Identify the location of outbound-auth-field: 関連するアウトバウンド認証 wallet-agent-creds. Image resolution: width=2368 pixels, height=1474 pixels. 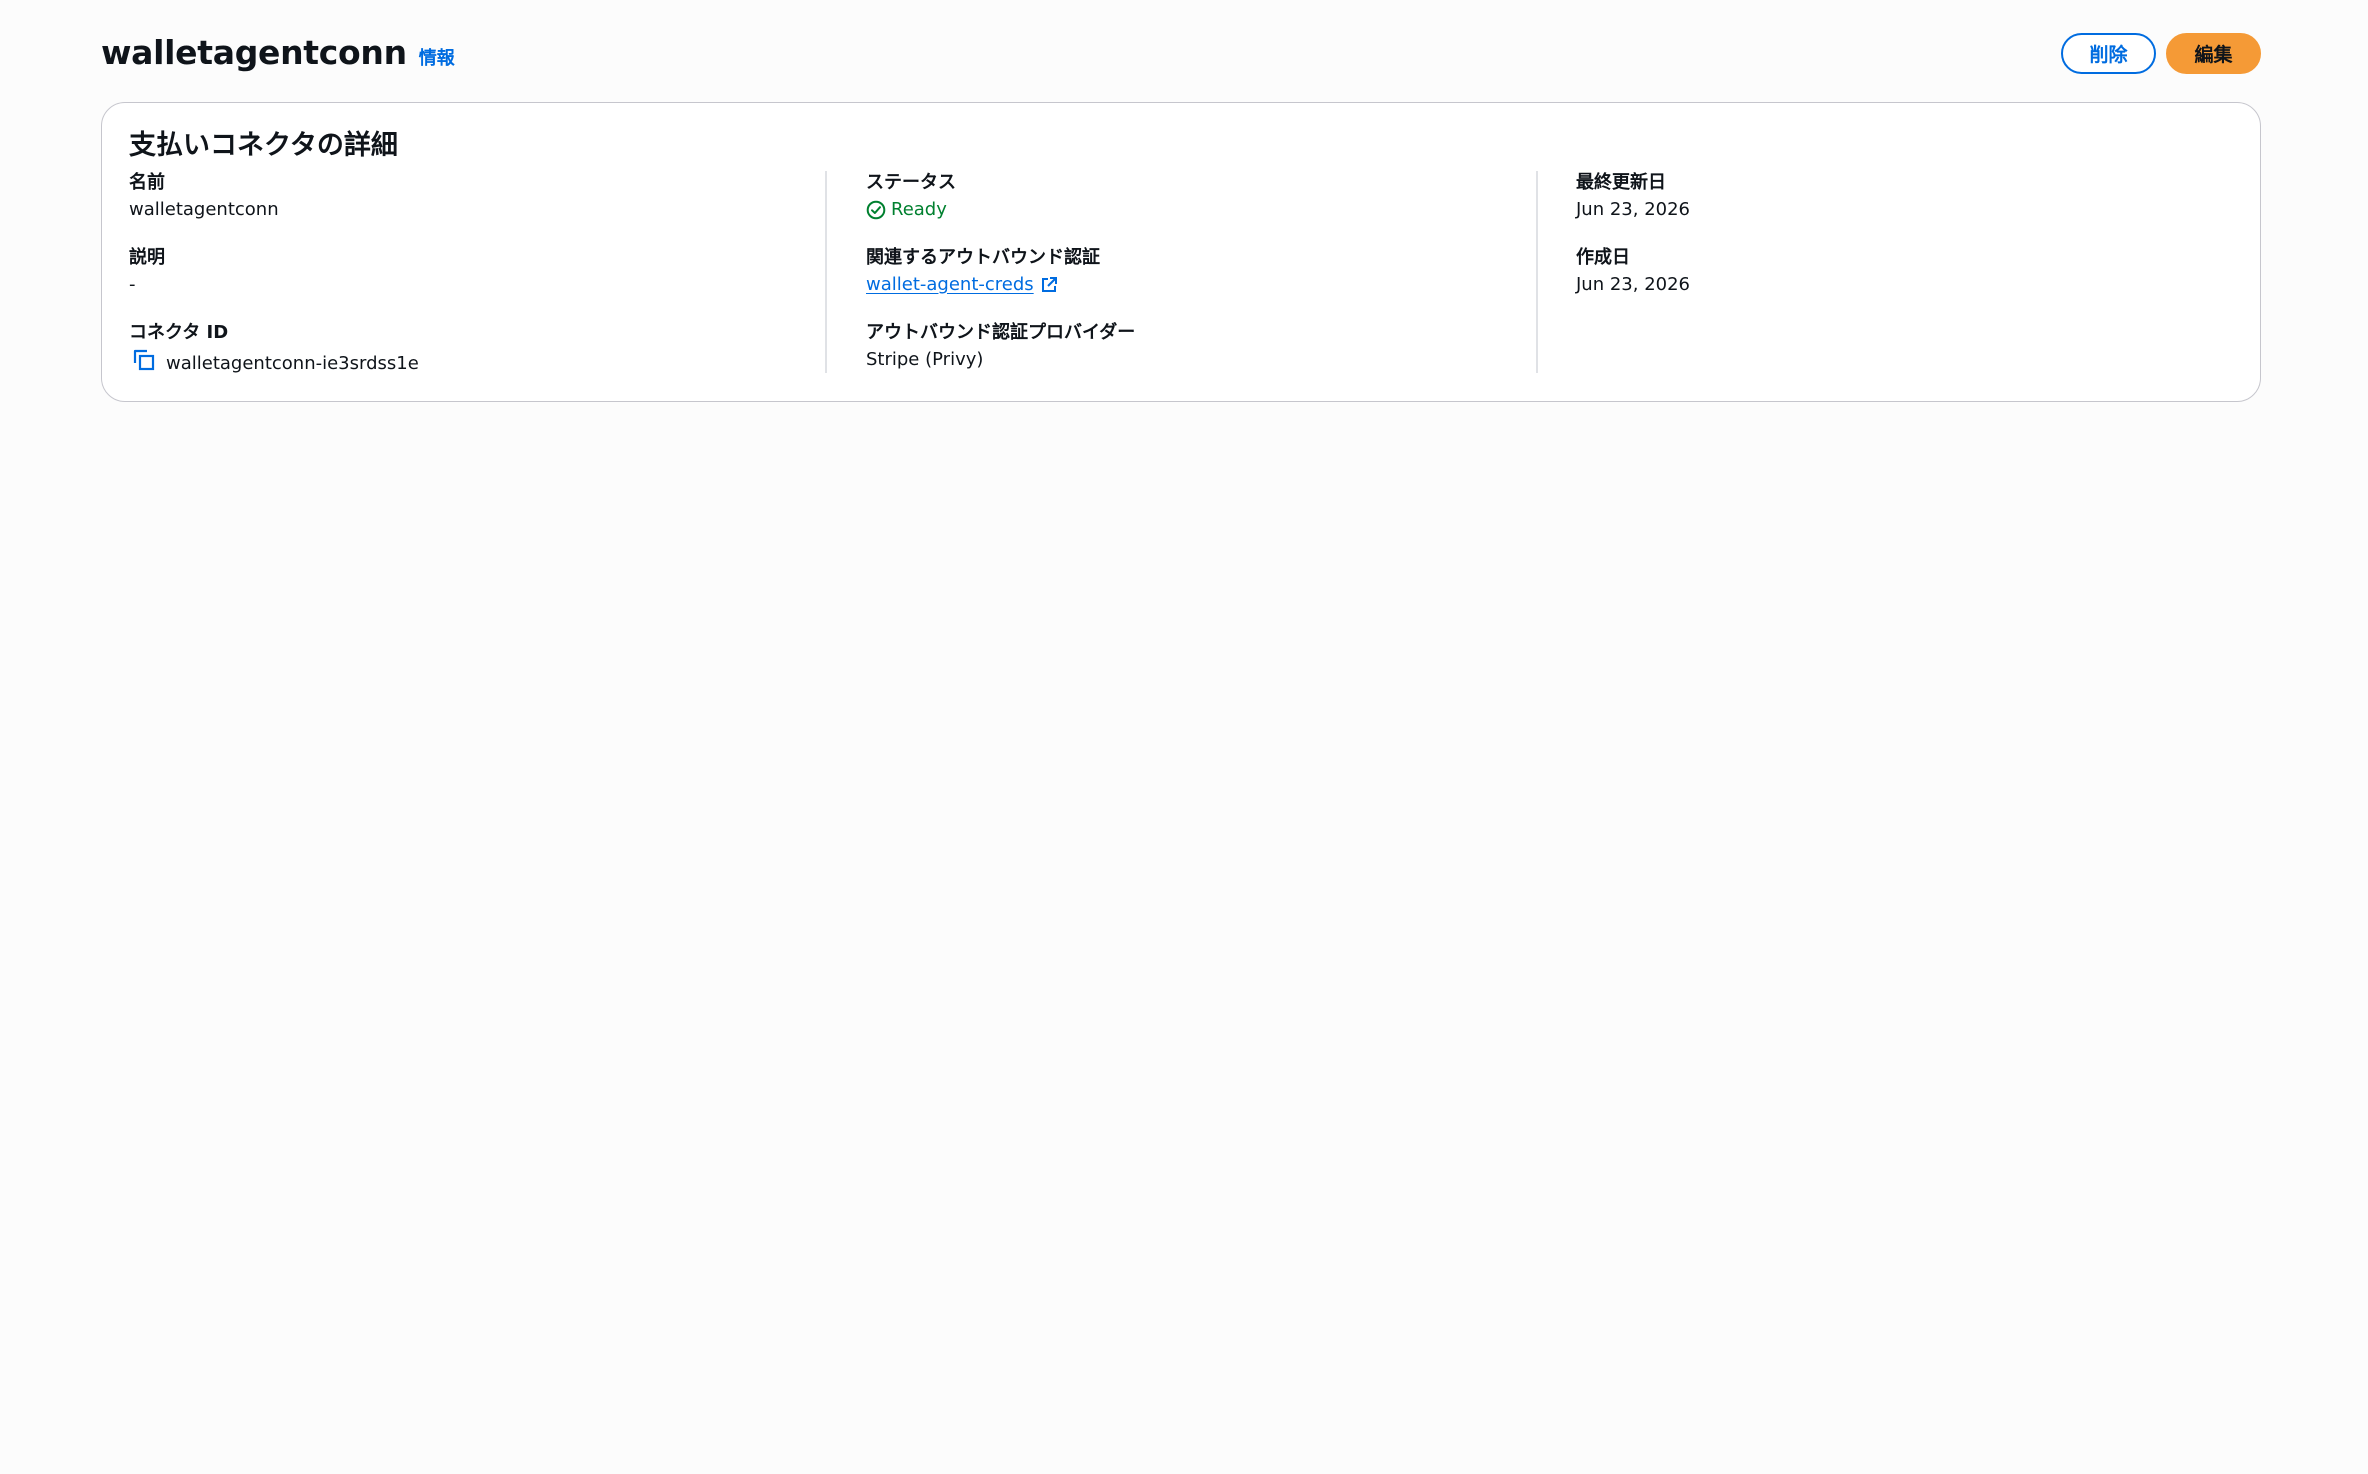
(1196, 283).